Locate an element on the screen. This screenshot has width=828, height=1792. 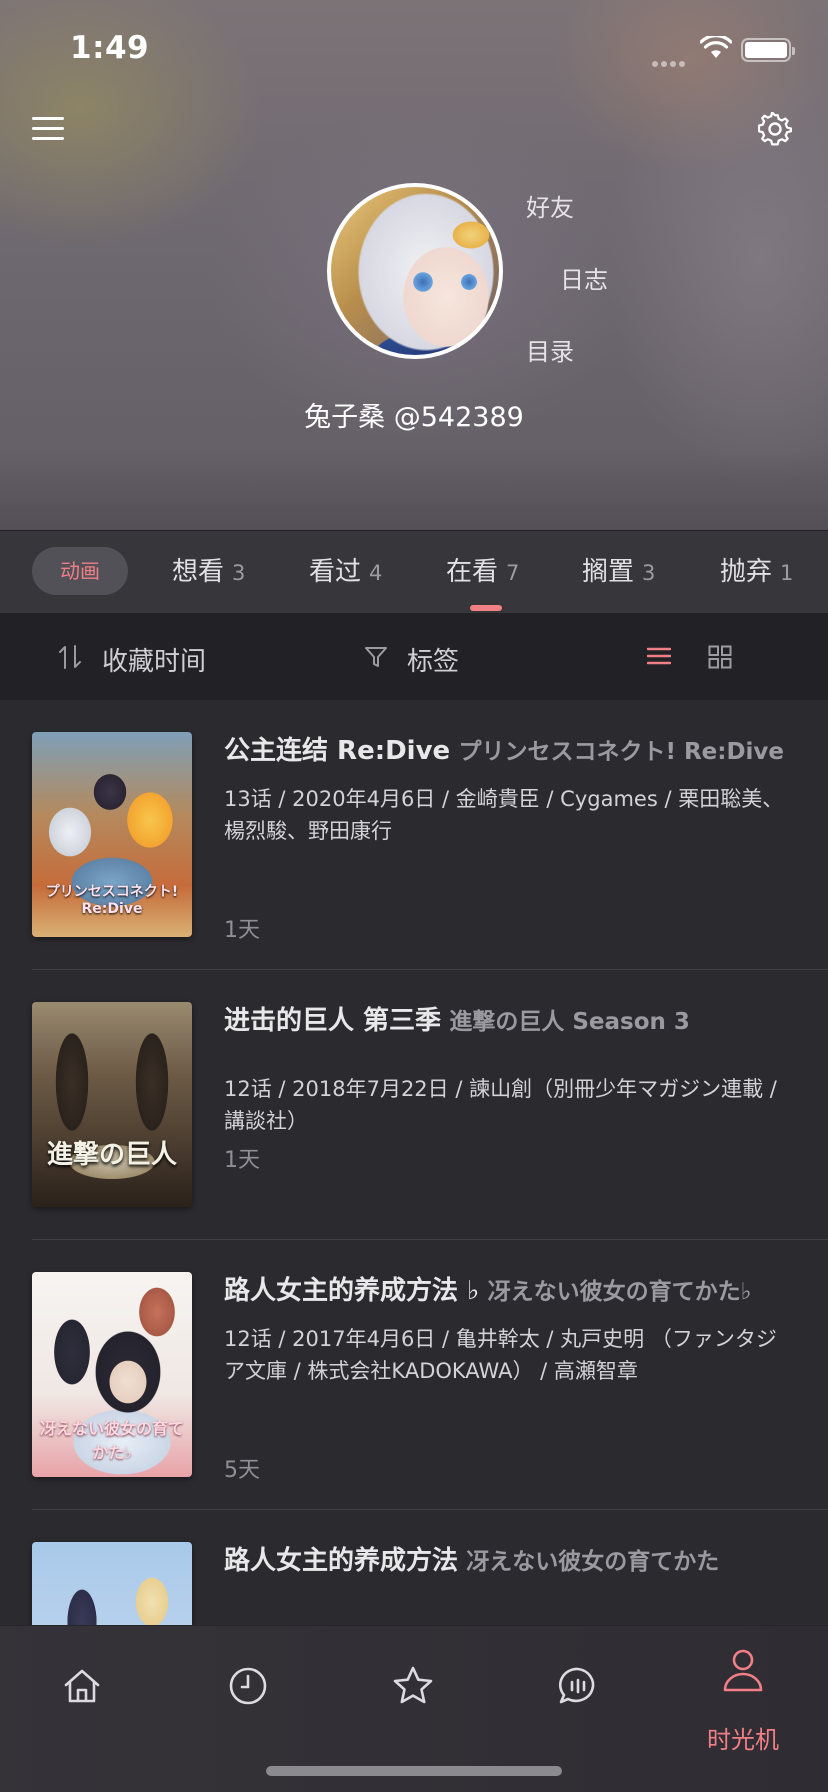
tab-label: 看过 is located at coordinates (335, 572).